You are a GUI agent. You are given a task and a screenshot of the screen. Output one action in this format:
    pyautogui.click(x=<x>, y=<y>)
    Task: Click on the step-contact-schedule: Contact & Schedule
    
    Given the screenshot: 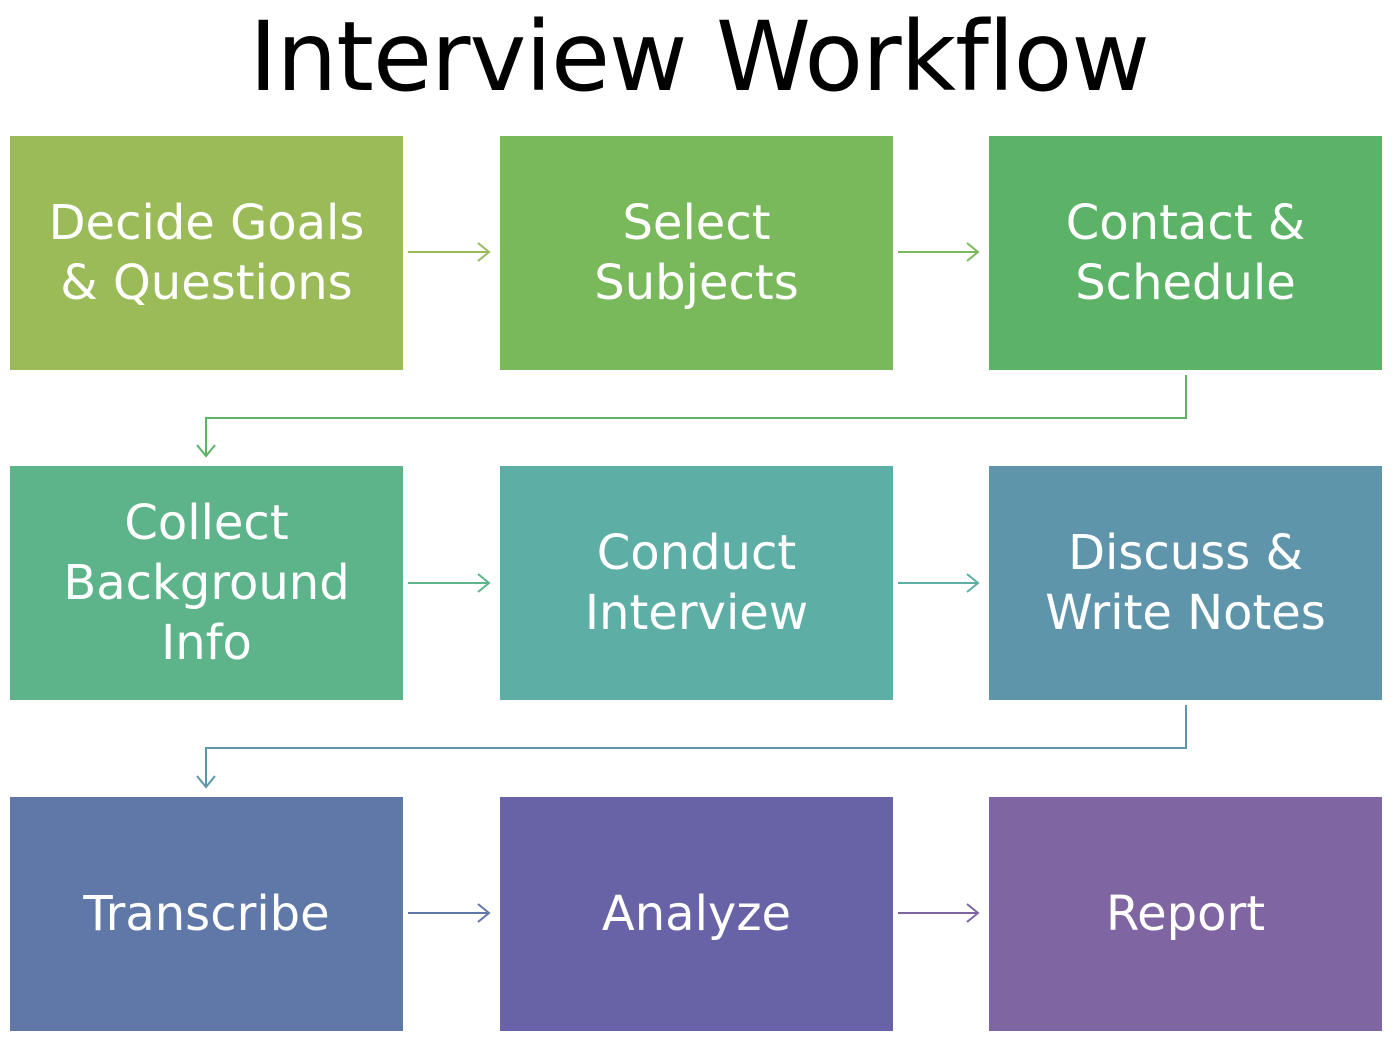 What is the action you would take?
    pyautogui.click(x=1185, y=253)
    